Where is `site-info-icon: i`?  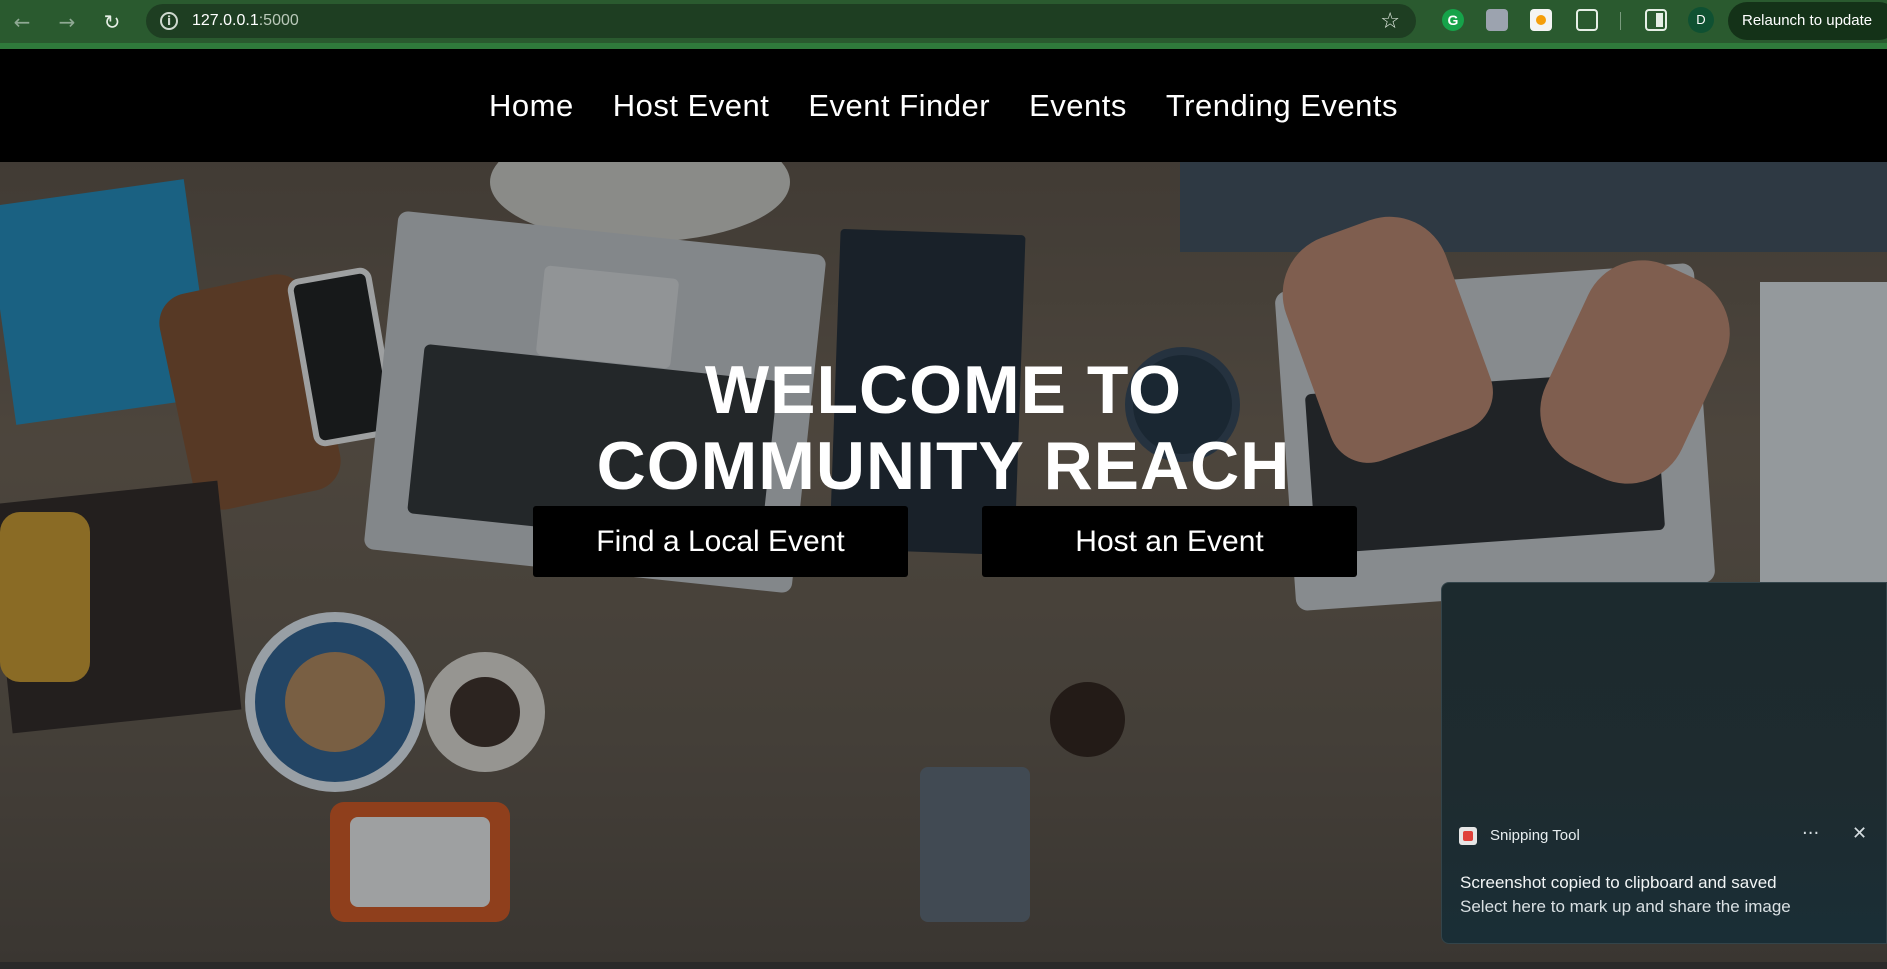 site-info-icon: i is located at coordinates (169, 21).